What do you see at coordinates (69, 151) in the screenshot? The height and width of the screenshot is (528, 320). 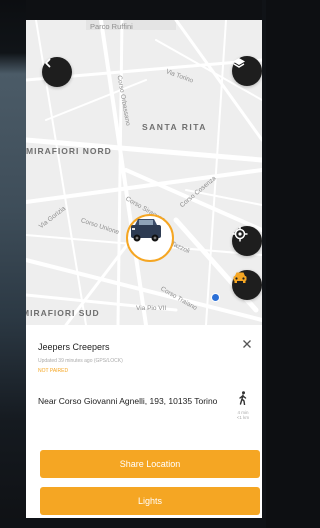 I see `district-label: MIRAFIORI NORD` at bounding box center [69, 151].